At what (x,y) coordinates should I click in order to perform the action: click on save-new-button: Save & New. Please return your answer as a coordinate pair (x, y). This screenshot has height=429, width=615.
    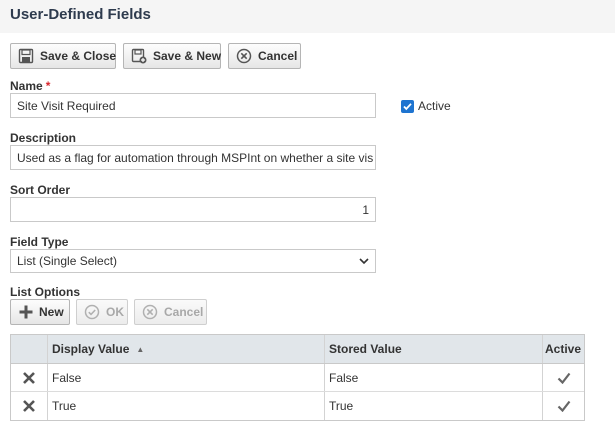
    Looking at the image, I should click on (172, 56).